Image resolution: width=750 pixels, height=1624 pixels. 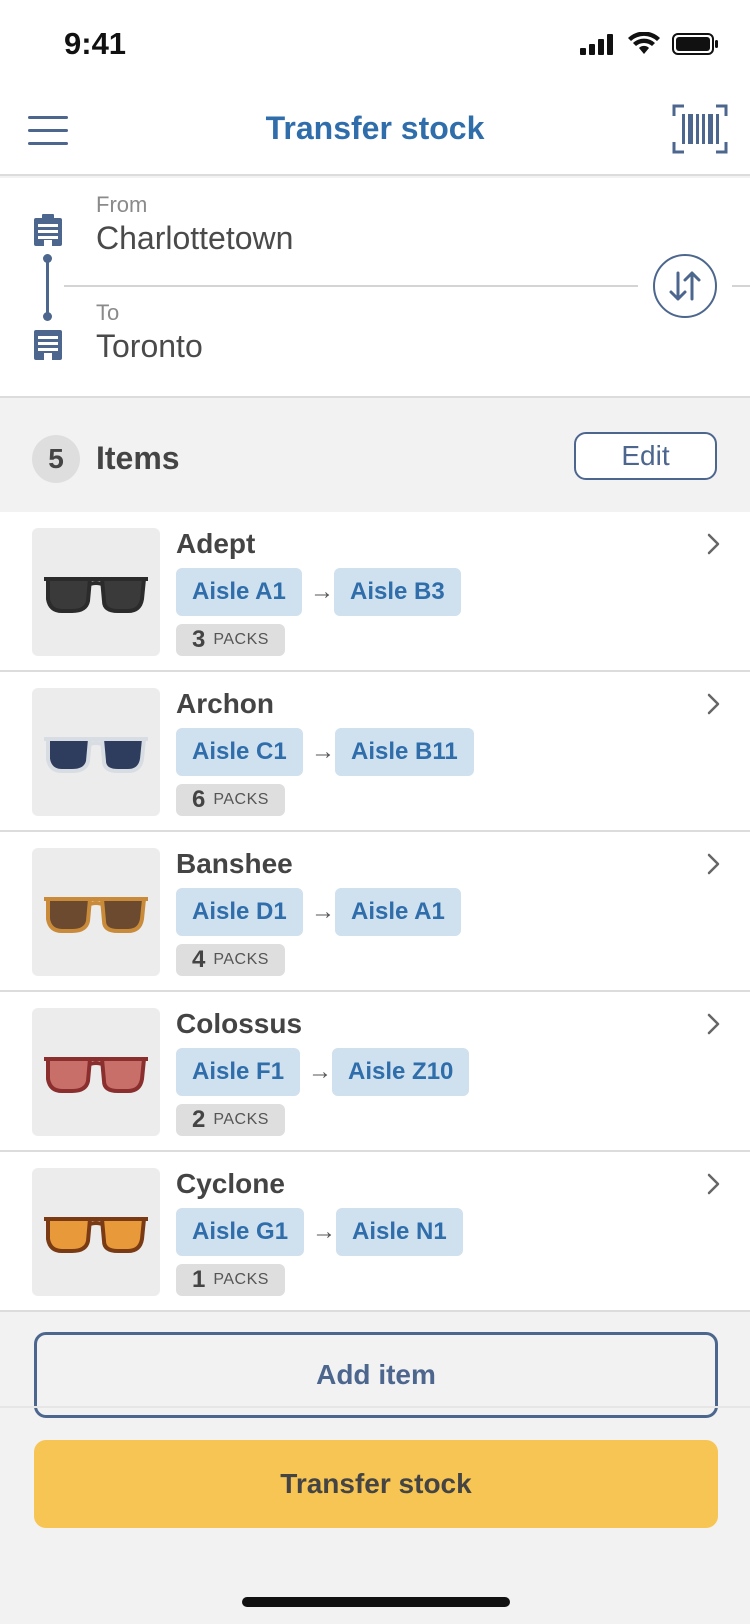 What do you see at coordinates (695, 44) in the screenshot?
I see `battery-icon` at bounding box center [695, 44].